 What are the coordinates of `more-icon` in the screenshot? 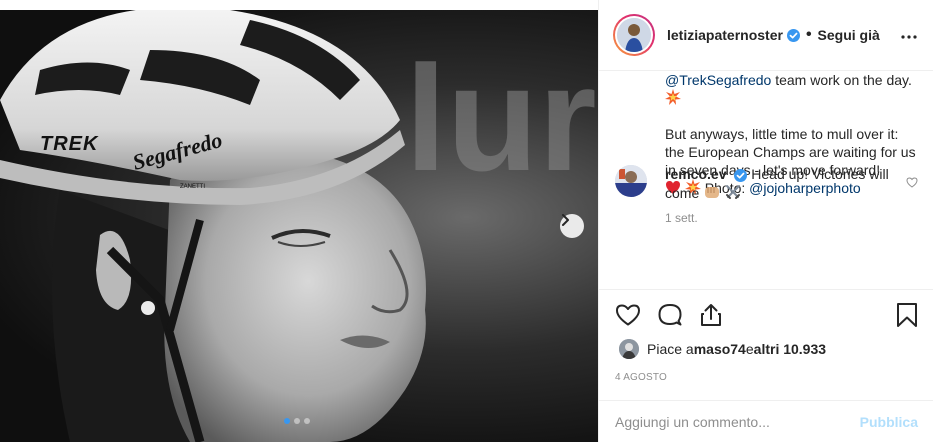 It's located at (909, 37).